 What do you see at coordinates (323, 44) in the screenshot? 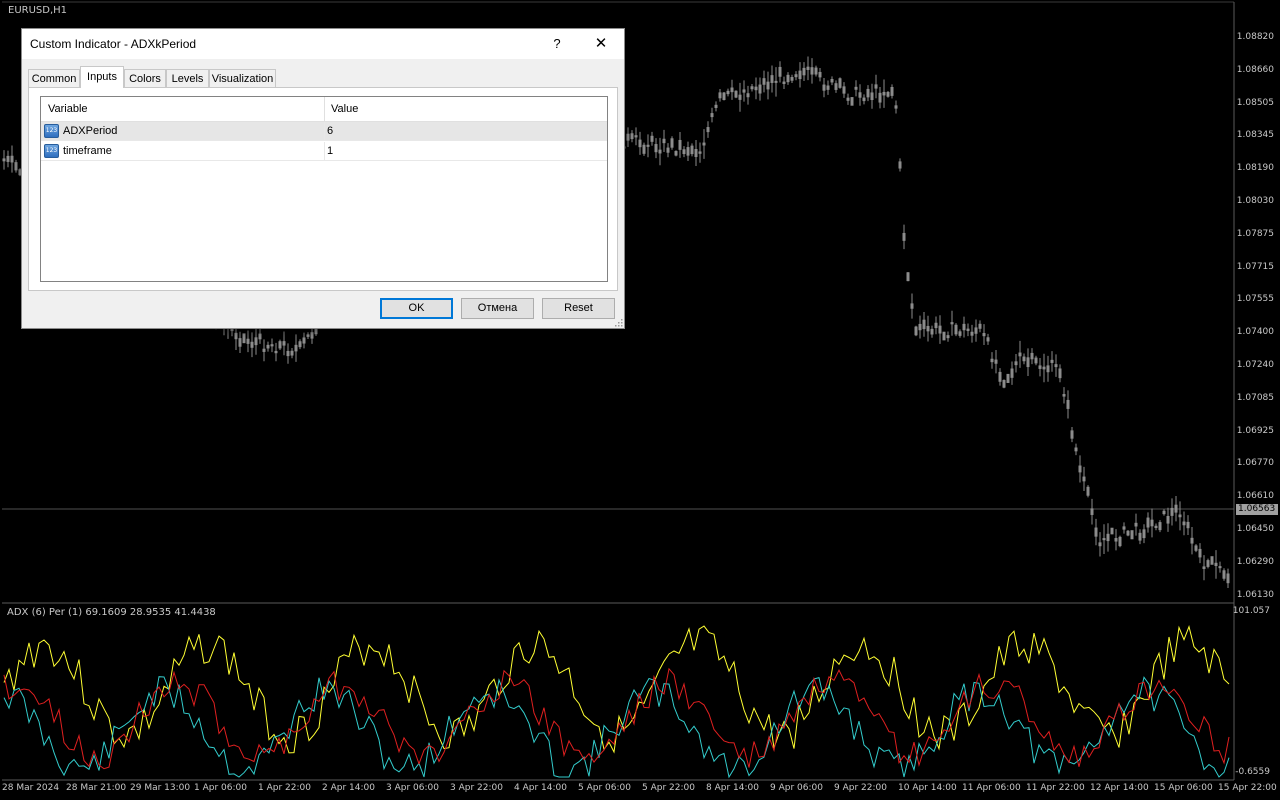
I see `dialog-titlebar: Custom Indicator - ADXkPeriod ? ✕` at bounding box center [323, 44].